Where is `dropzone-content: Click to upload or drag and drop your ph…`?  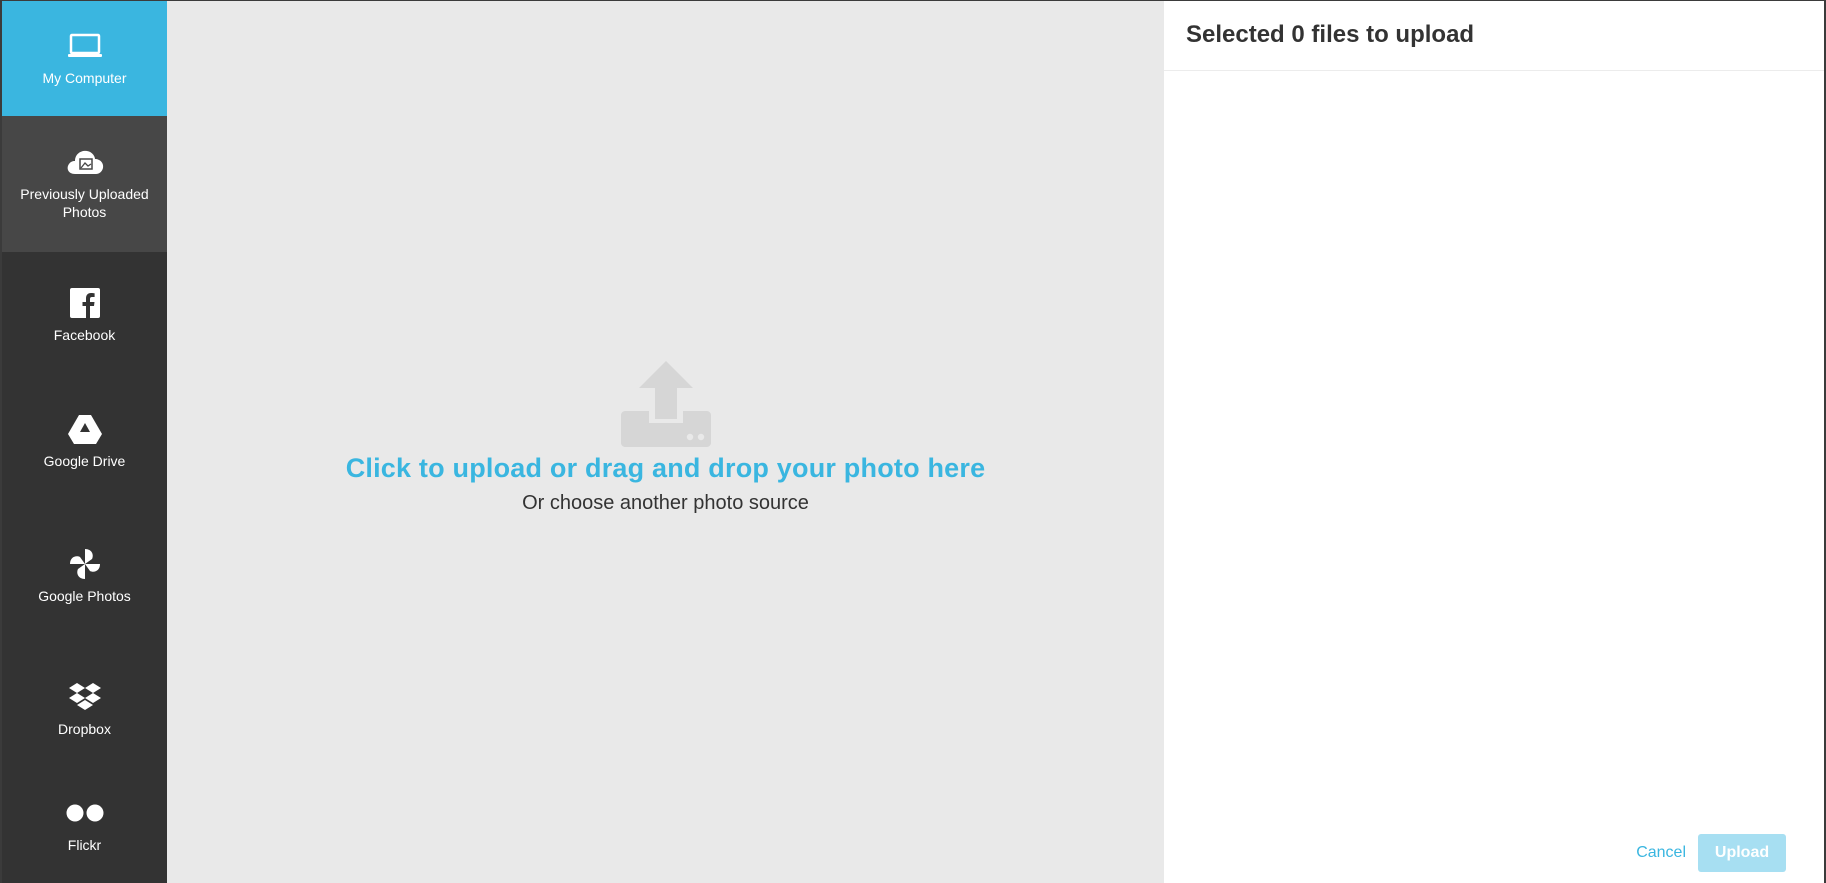
dropzone-content: Click to upload or drag and drop your ph… is located at coordinates (665, 438).